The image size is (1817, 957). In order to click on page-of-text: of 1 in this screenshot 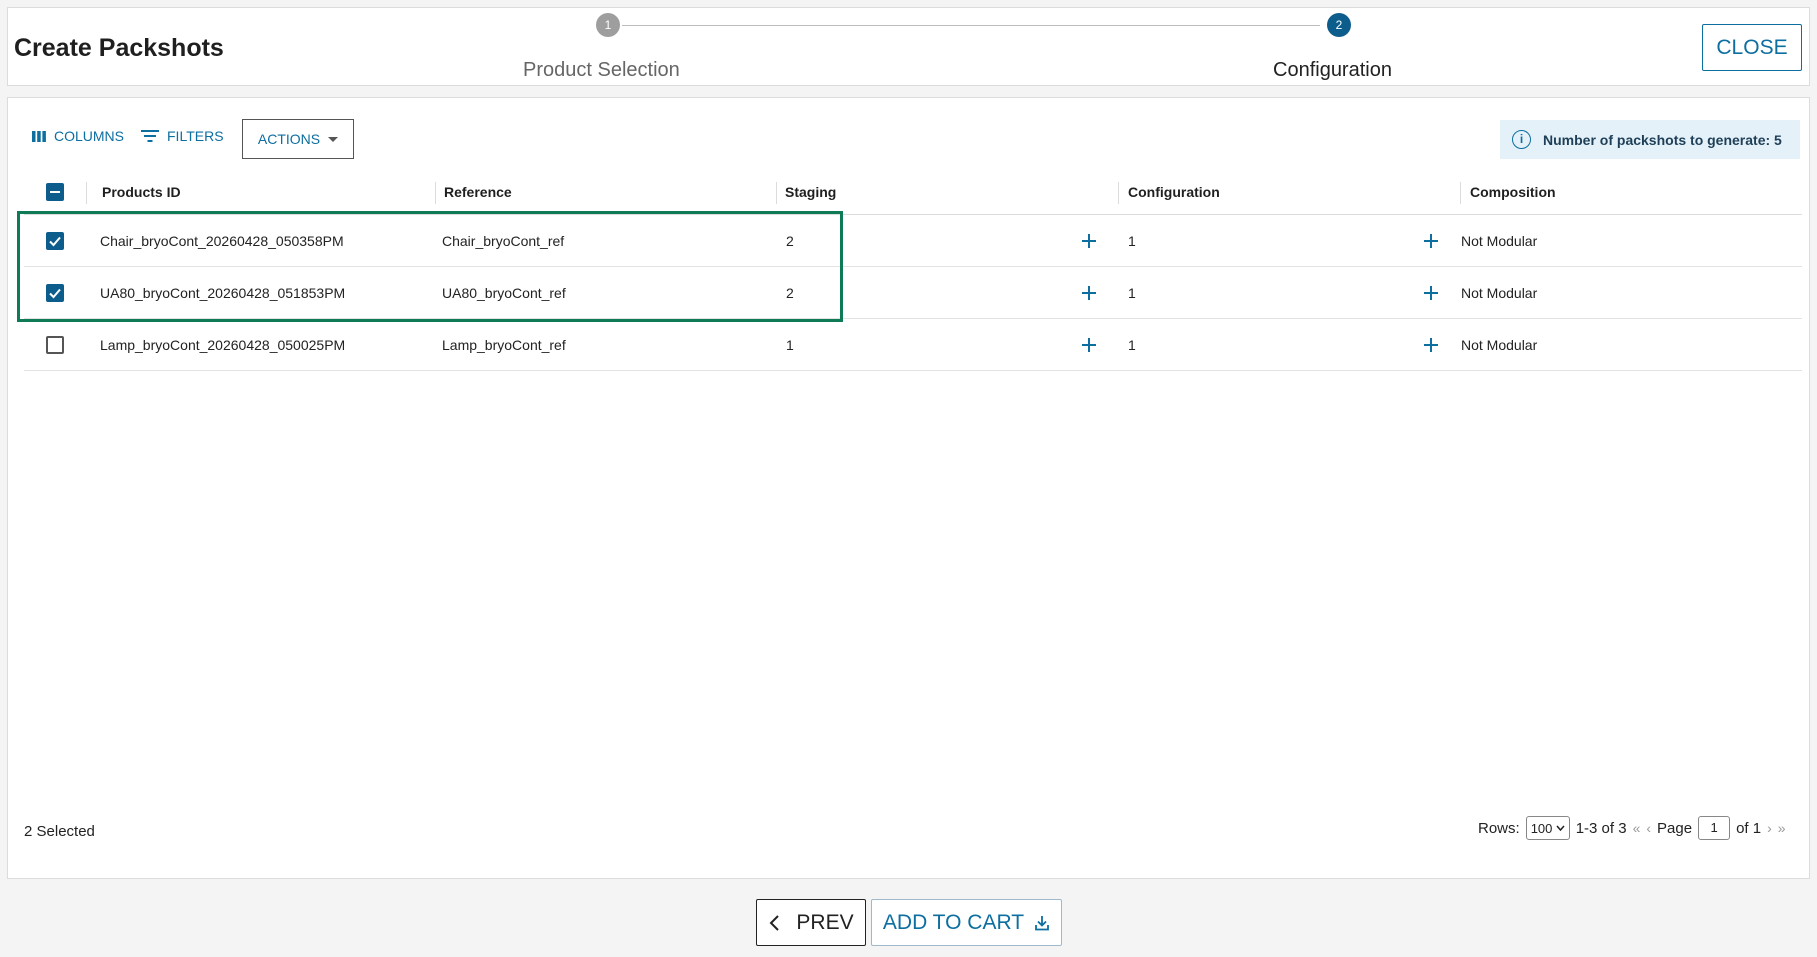, I will do `click(1749, 828)`.